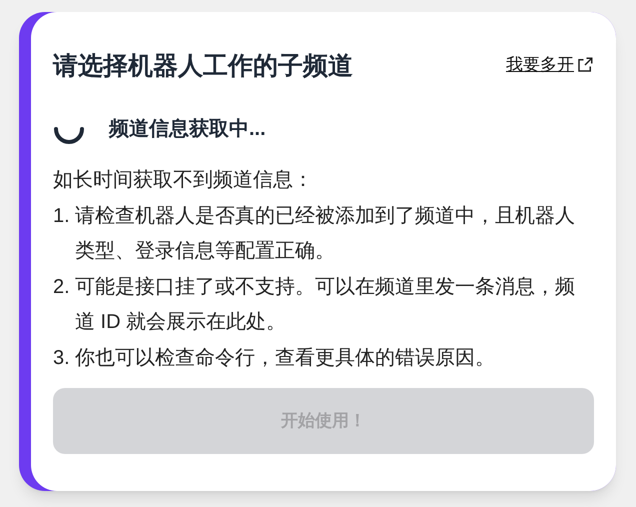  I want to click on external-link-icon, so click(585, 65).